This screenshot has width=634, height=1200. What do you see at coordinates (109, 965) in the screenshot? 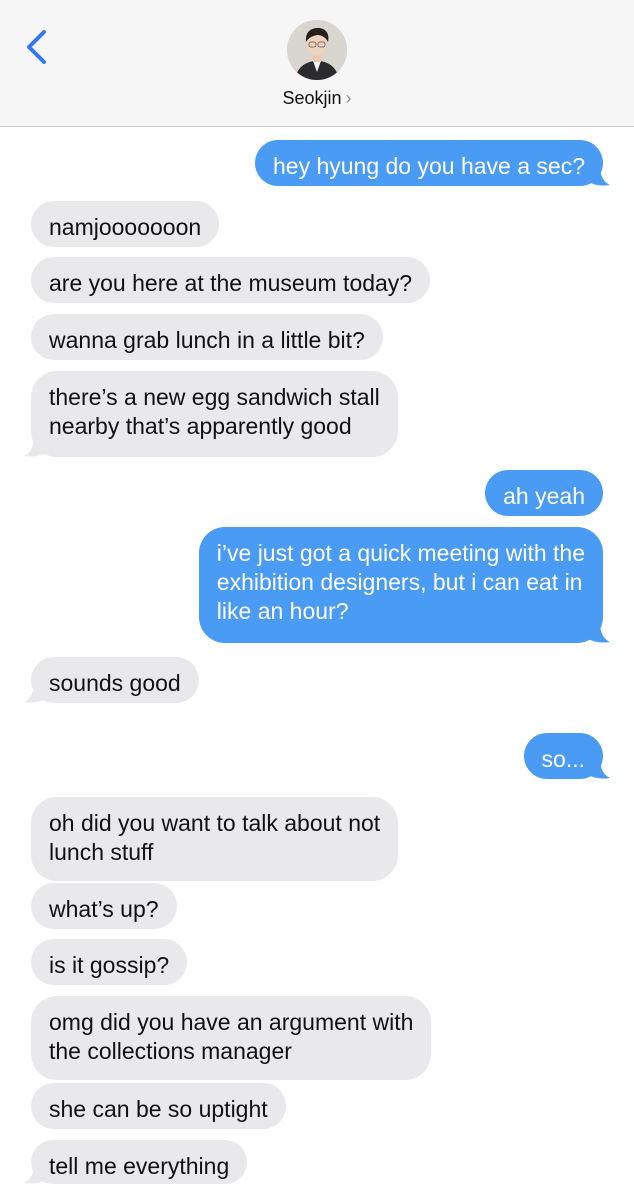
I see `message-text: is it gossip?` at bounding box center [109, 965].